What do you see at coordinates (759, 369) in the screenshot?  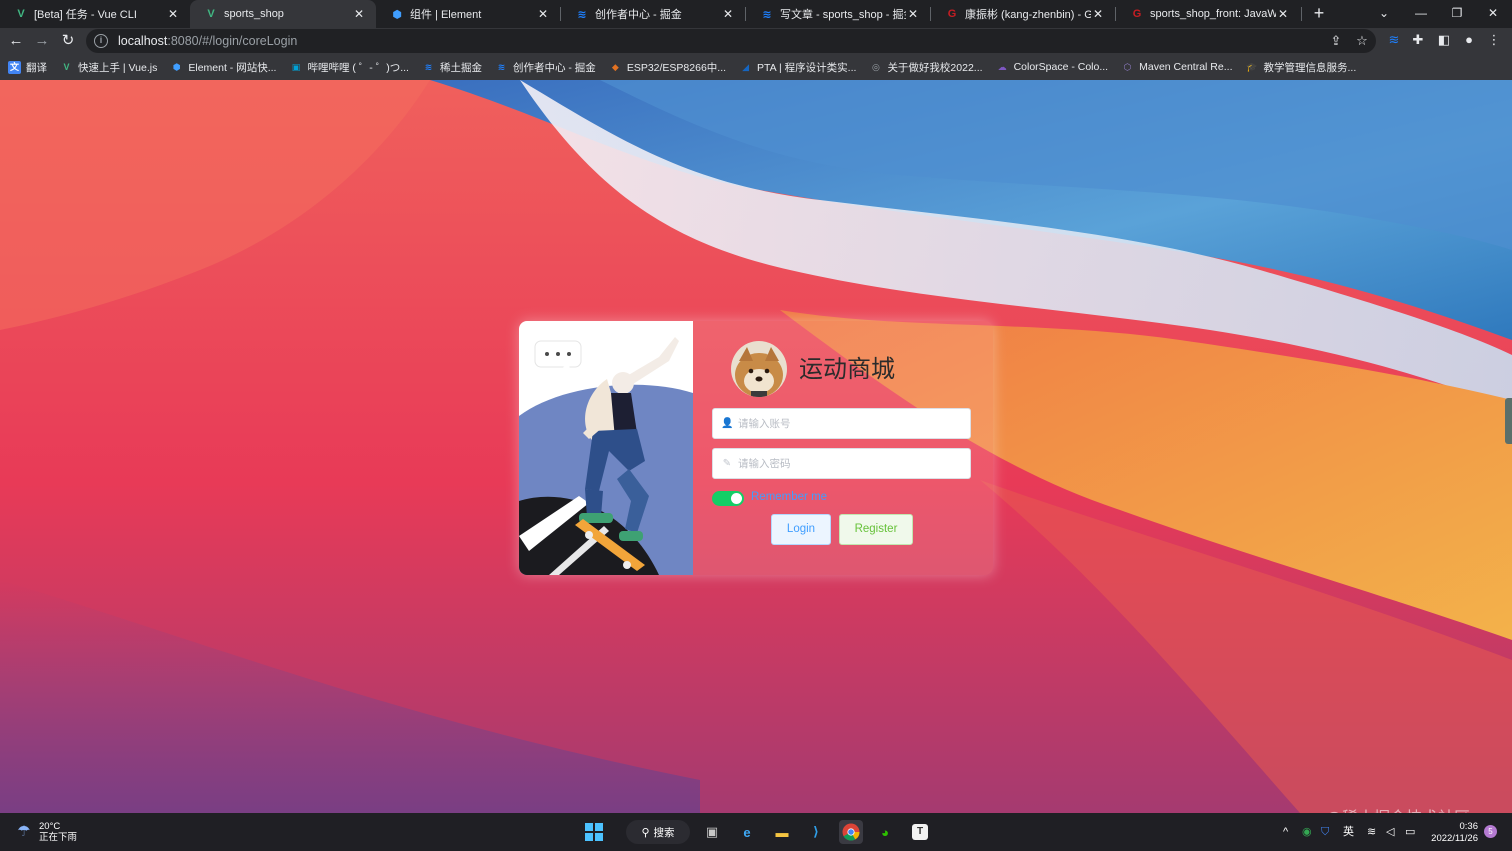 I see `dog-avatar` at bounding box center [759, 369].